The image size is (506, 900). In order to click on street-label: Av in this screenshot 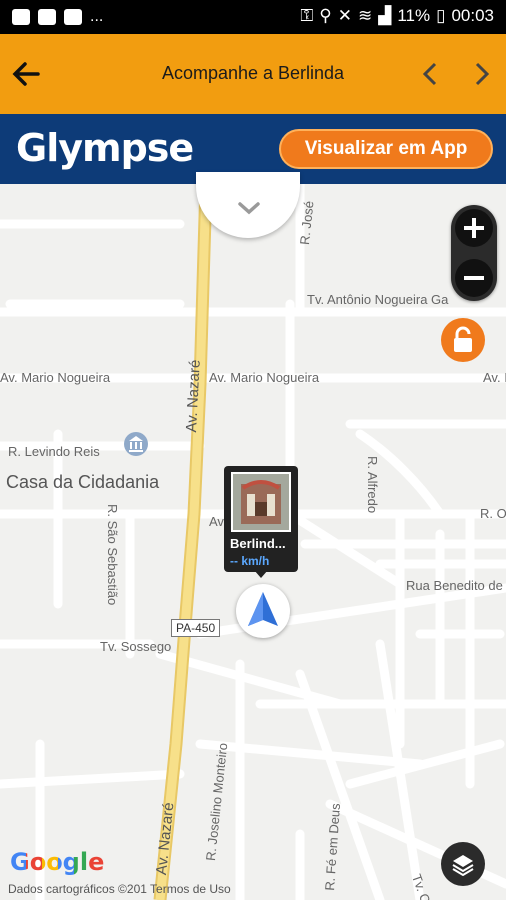, I will do `click(216, 521)`.